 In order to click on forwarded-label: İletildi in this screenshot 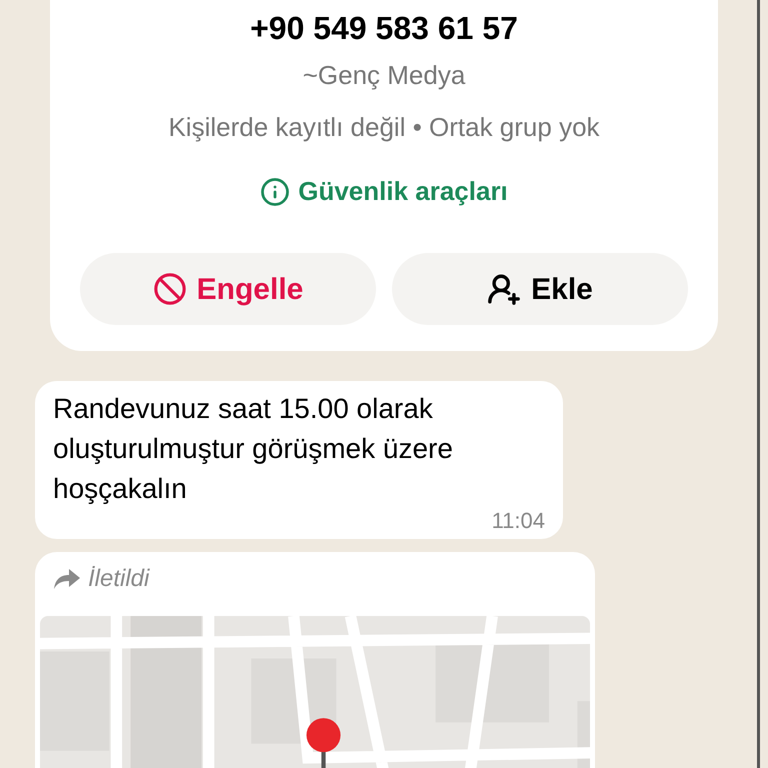, I will do `click(119, 579)`.